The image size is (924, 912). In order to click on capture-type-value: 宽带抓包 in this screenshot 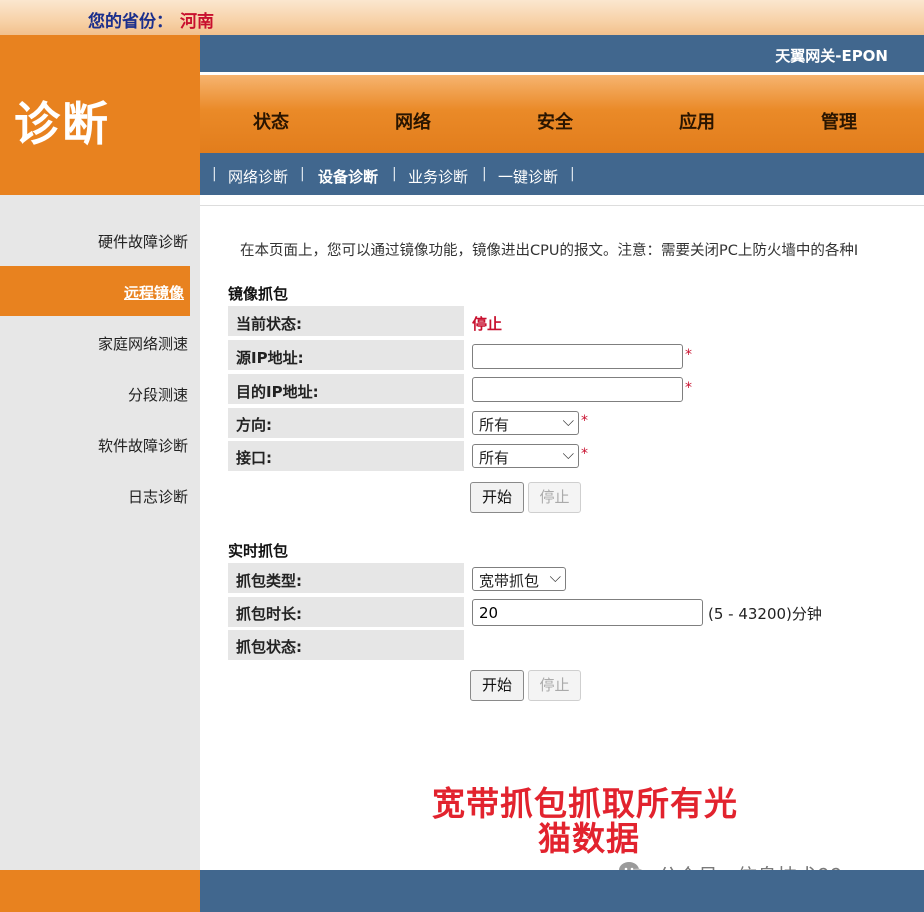, I will do `click(509, 581)`.